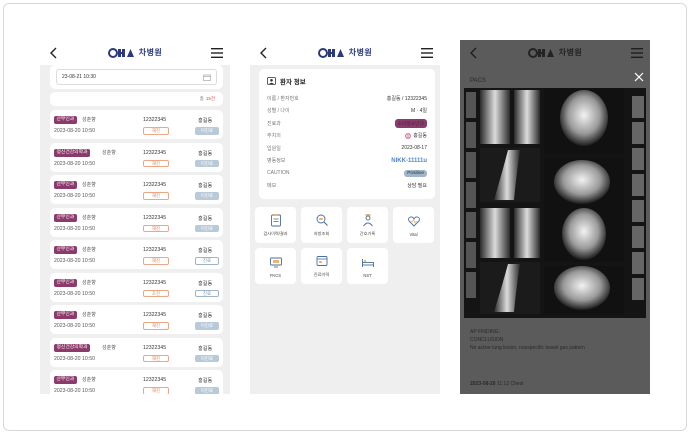 Image resolution: width=690 pixels, height=434 pixels. I want to click on tile-test-results: 검사이력/결과, so click(275, 225).